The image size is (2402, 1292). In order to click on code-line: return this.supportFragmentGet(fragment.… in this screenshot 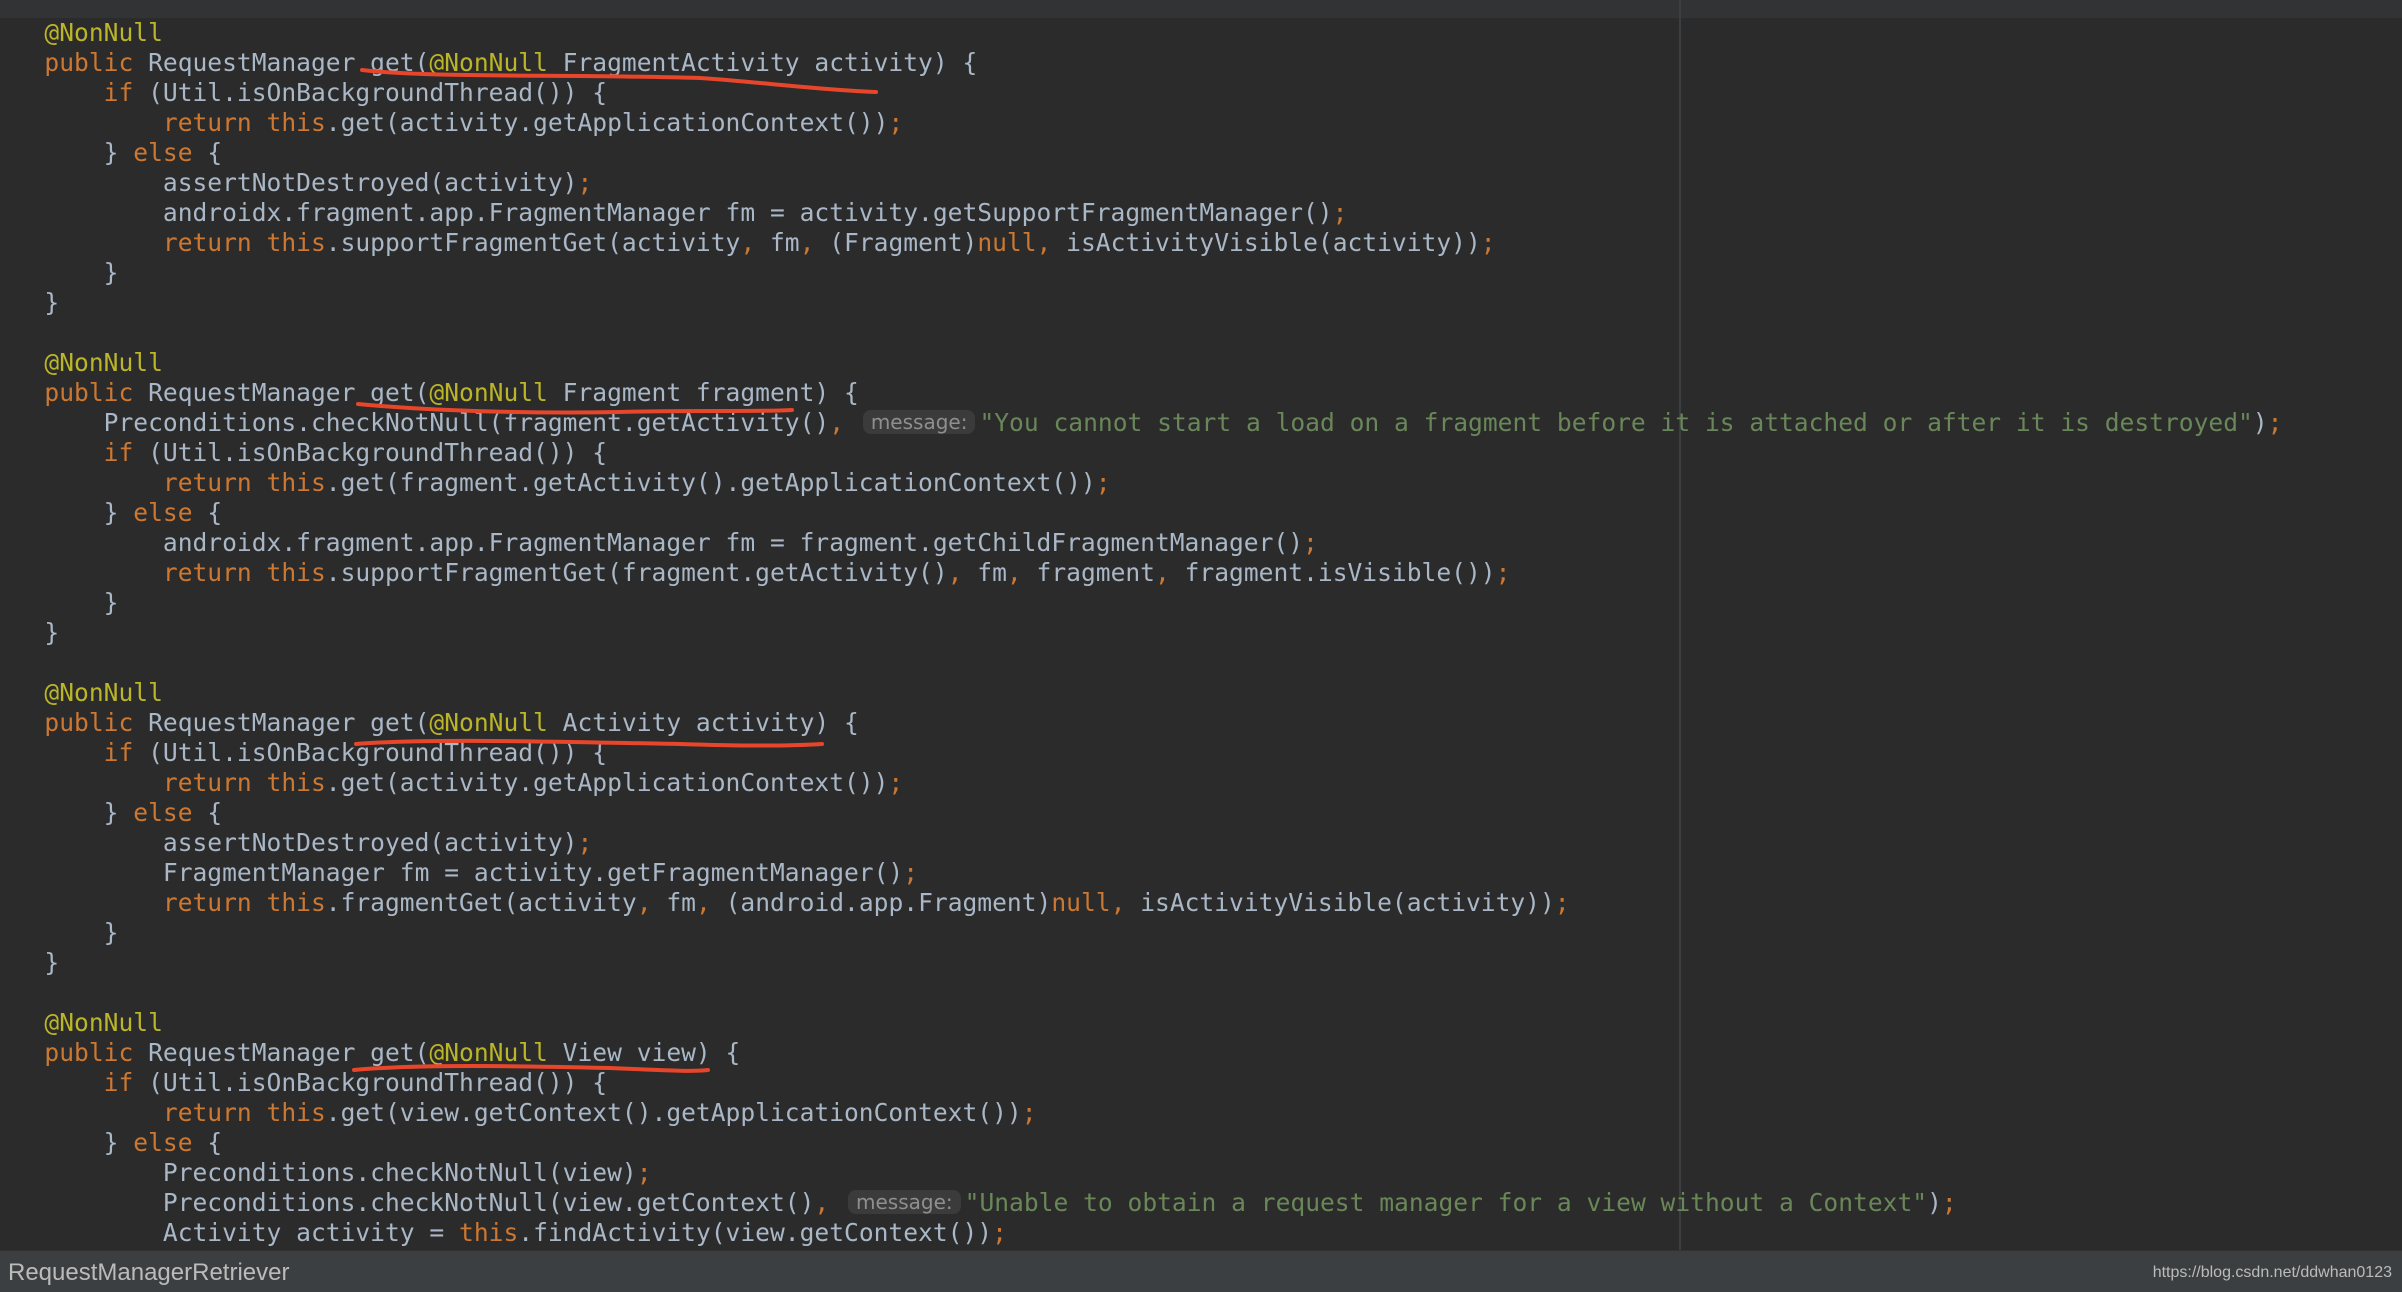, I will do `click(1201, 573)`.